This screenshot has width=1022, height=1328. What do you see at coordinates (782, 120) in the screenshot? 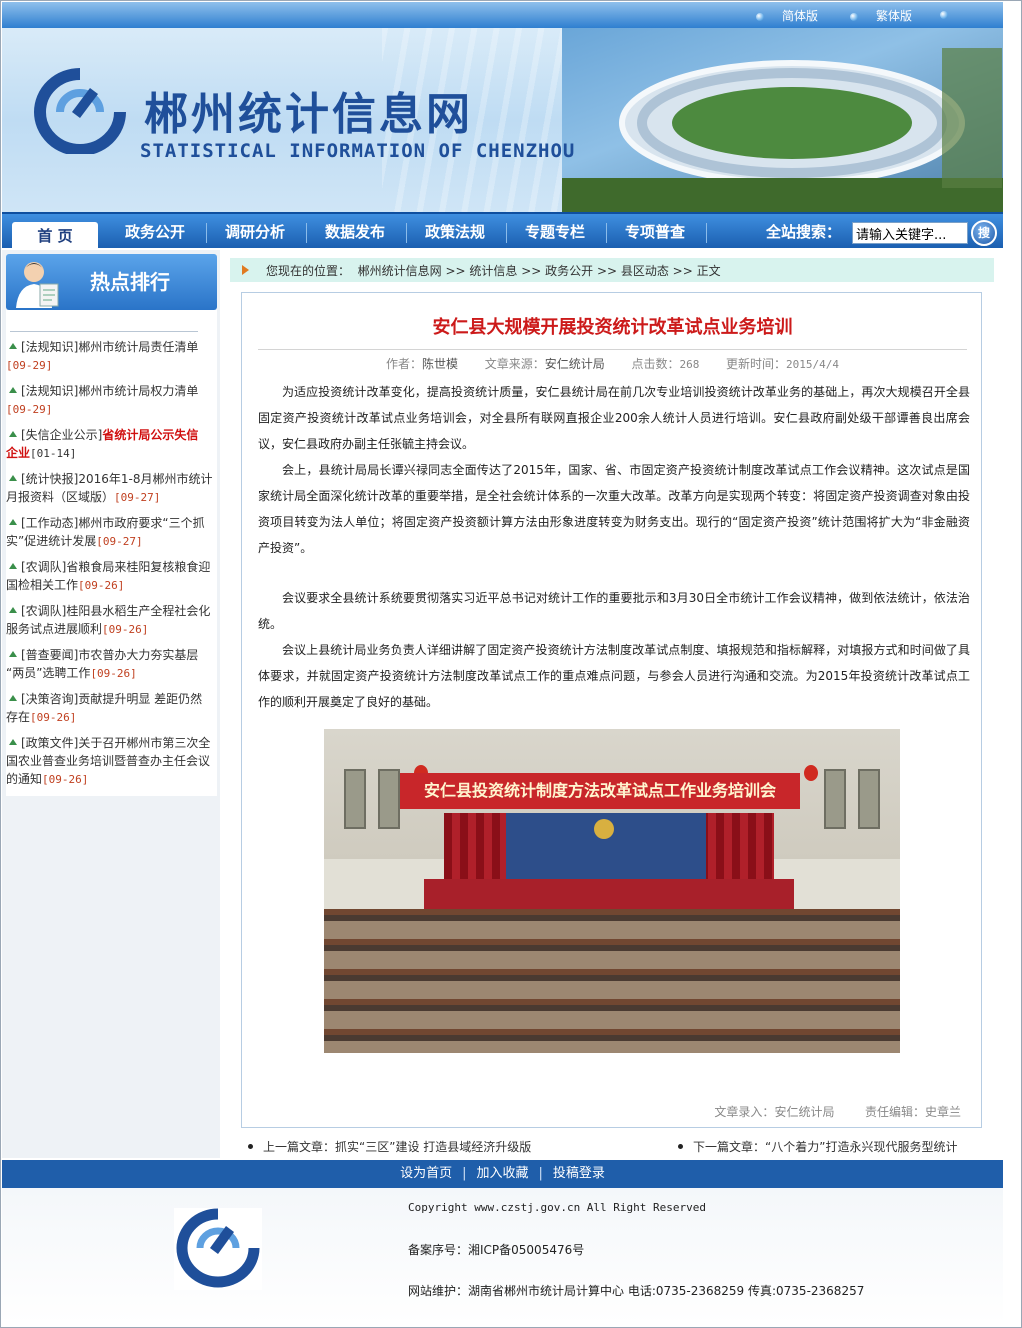
I see `banner-stadium-image` at bounding box center [782, 120].